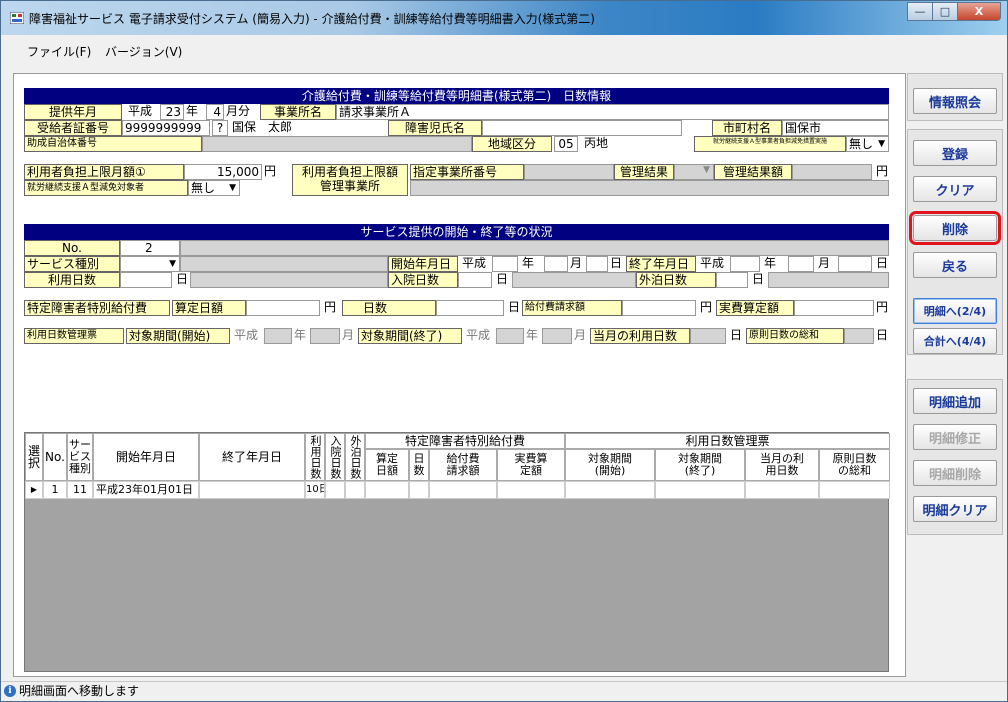  I want to click on region-name: 丙地, so click(596, 143).